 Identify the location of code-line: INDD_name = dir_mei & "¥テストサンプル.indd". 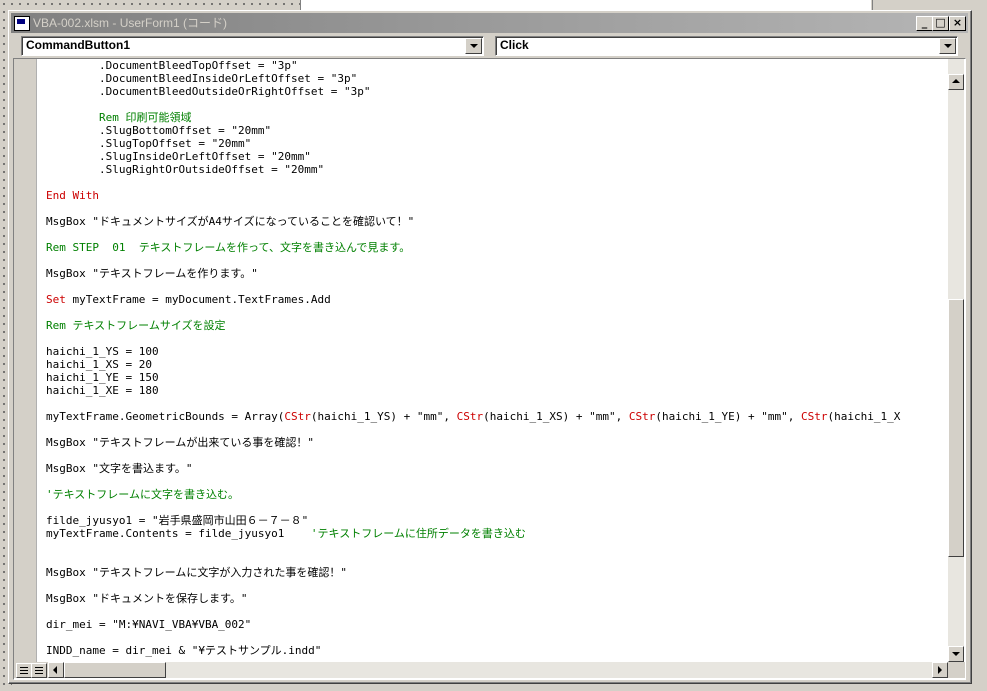
(496, 650).